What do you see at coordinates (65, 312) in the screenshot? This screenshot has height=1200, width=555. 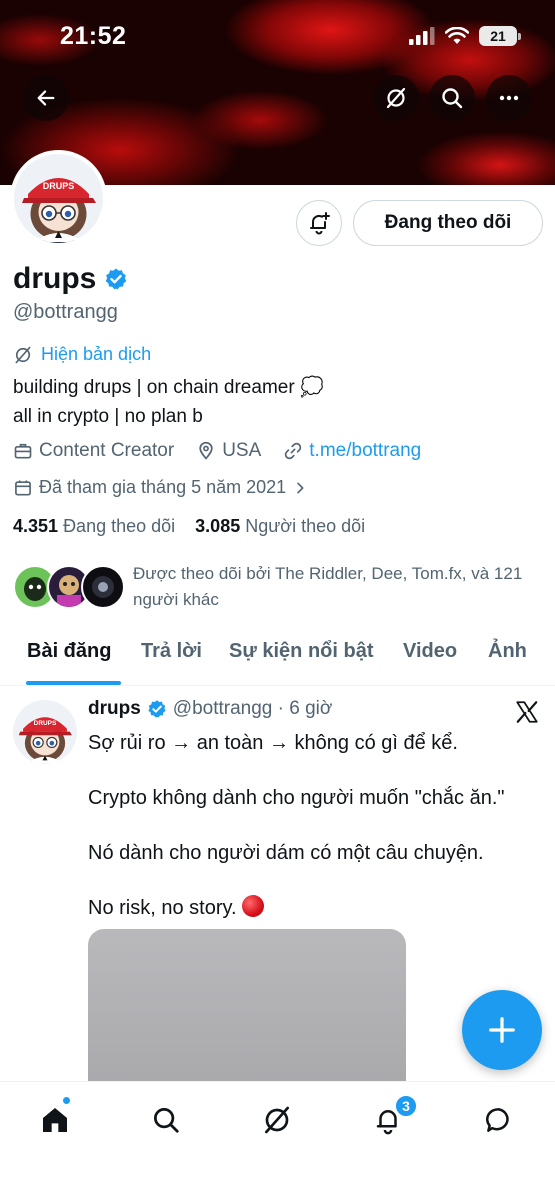 I see `profile-handle: @bottrangg` at bounding box center [65, 312].